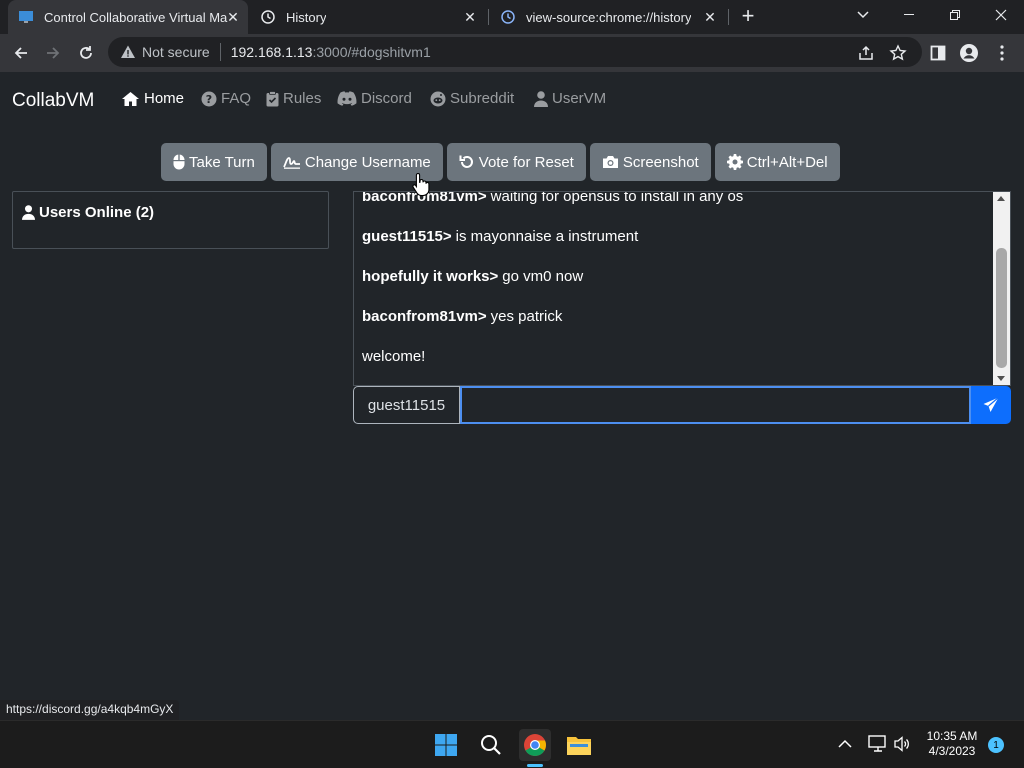 The width and height of the screenshot is (1024, 768). I want to click on scroll-thumb, so click(1001, 308).